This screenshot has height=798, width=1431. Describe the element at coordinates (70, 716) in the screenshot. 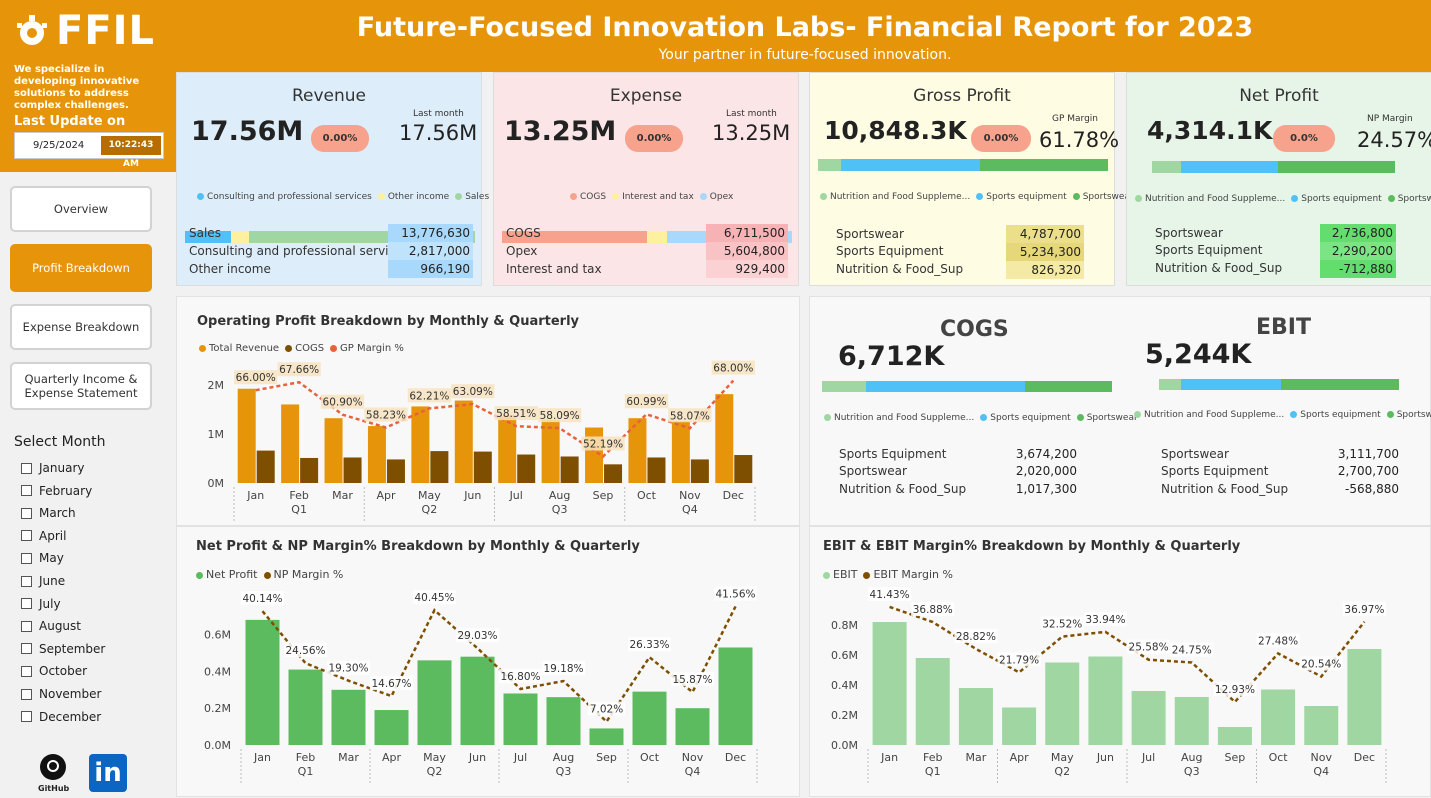

I see `month-label: December` at that location.